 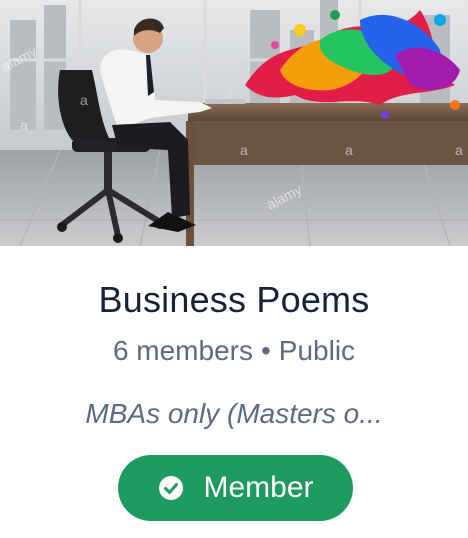 I want to click on group-meta: 6 members • Public, so click(x=234, y=351).